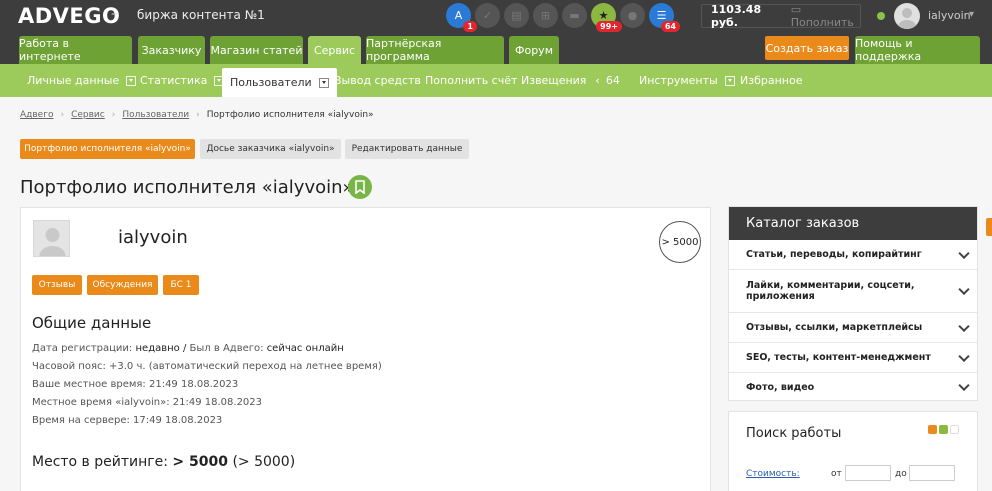  Describe the element at coordinates (270, 149) in the screenshot. I see `tab-customer-dossier: Досье заказчика «ialyvoin»` at that location.